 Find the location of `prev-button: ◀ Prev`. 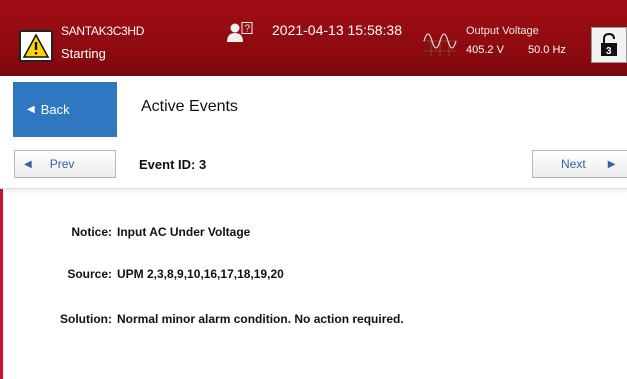

prev-button: ◀ Prev is located at coordinates (65, 164).